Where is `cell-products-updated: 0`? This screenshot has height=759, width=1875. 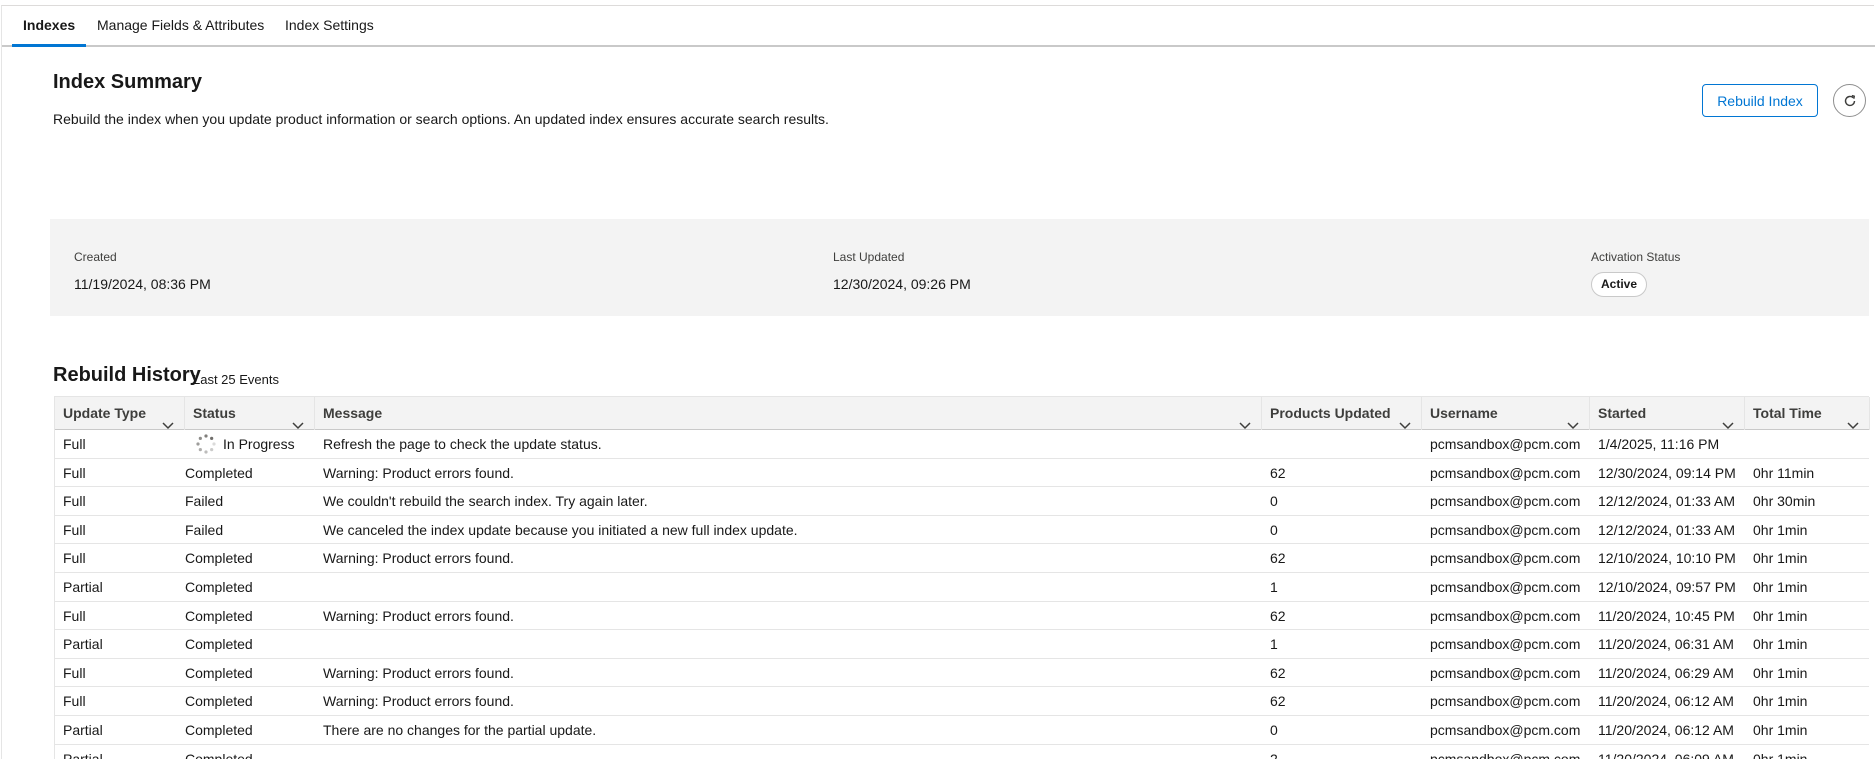
cell-products-updated: 0 is located at coordinates (1274, 501).